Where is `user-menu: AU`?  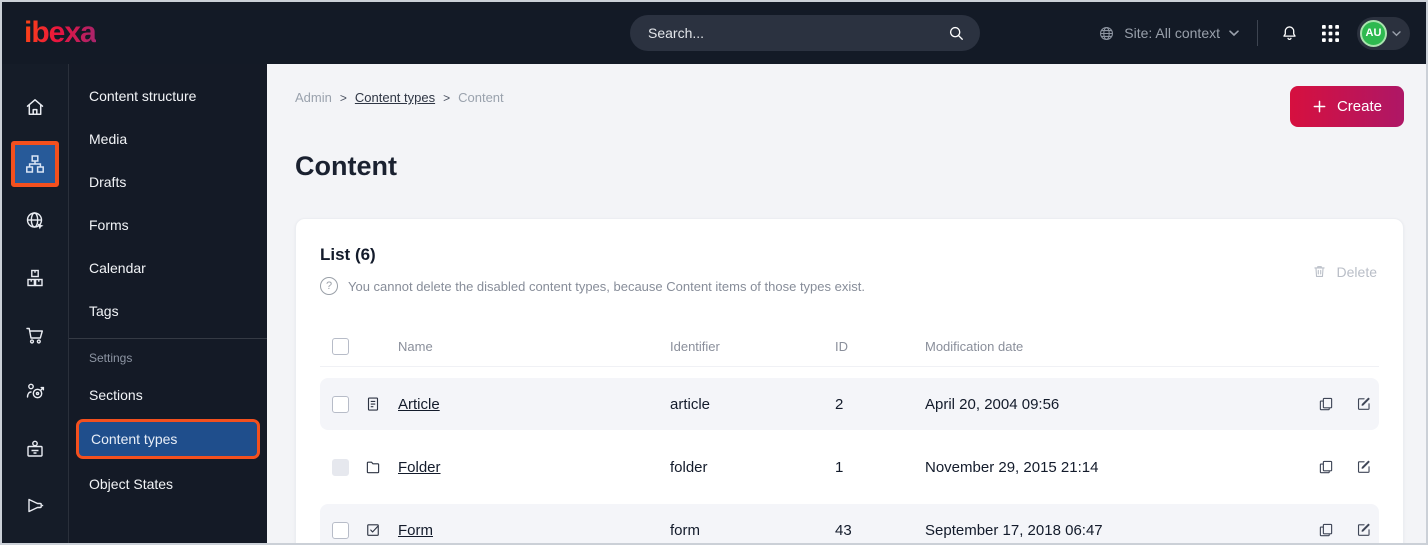
user-menu: AU is located at coordinates (1383, 33).